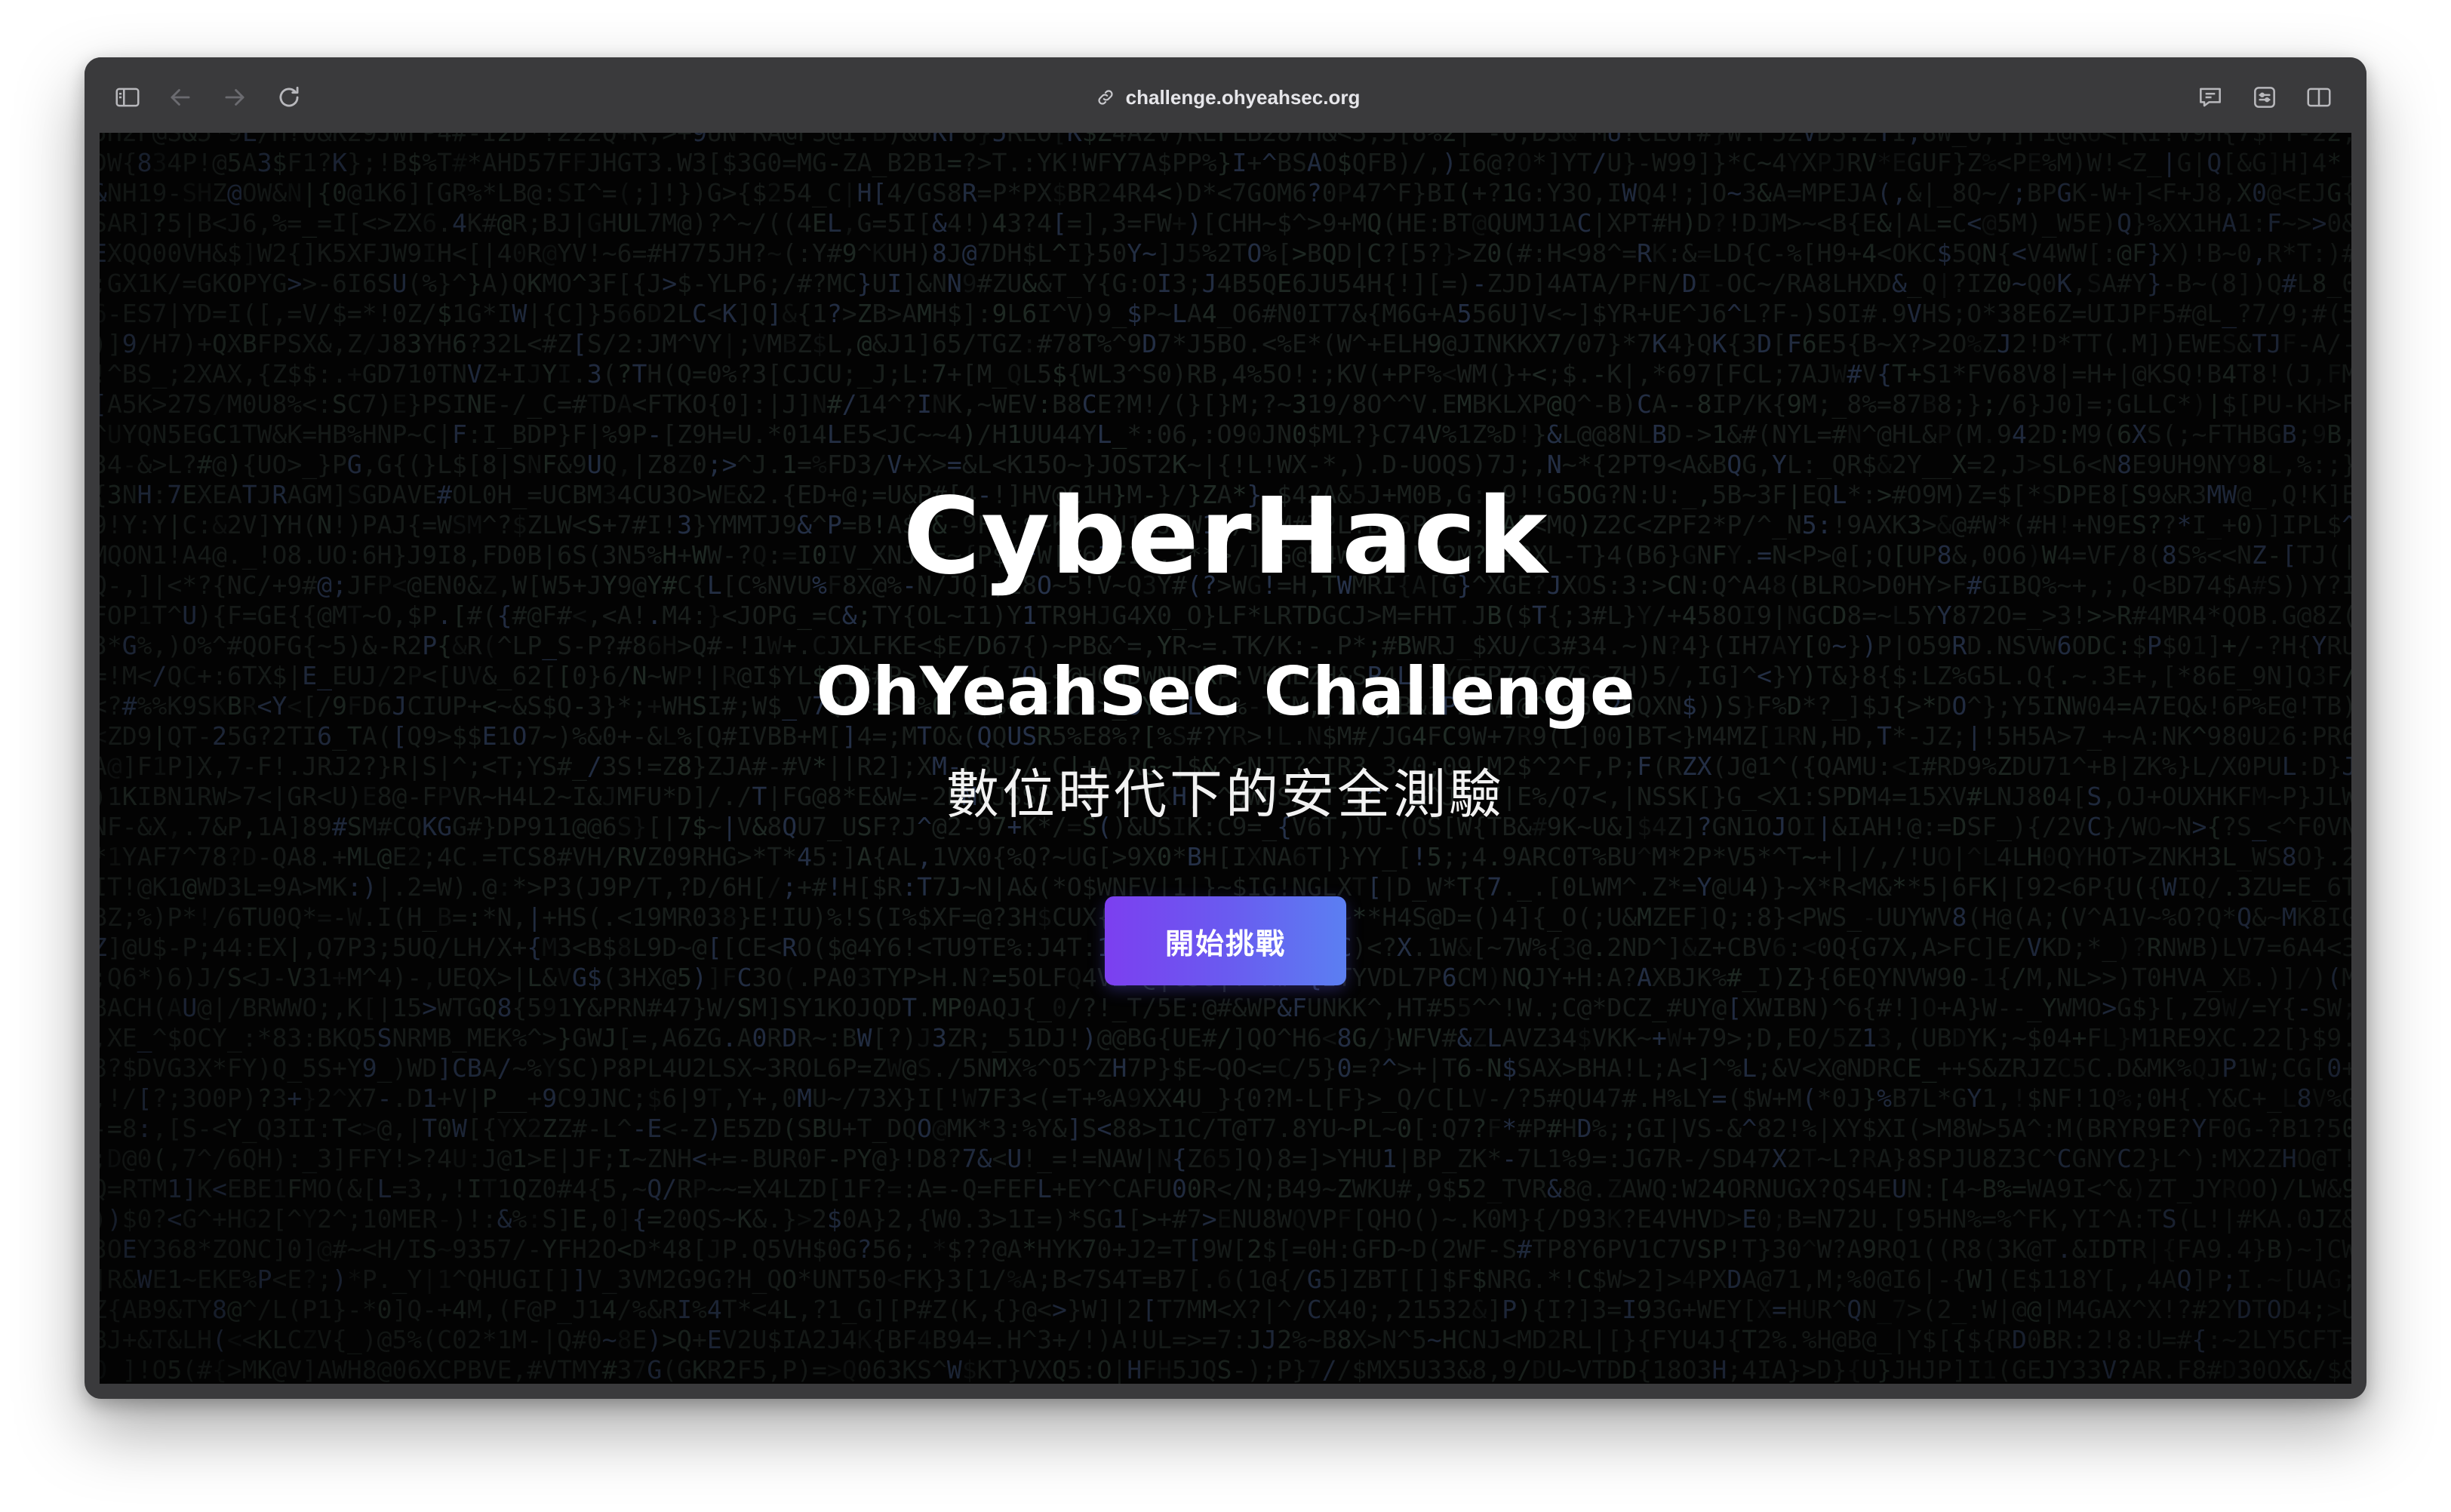 This screenshot has width=2451, height=1512. I want to click on back-arrow-icon, so click(180, 97).